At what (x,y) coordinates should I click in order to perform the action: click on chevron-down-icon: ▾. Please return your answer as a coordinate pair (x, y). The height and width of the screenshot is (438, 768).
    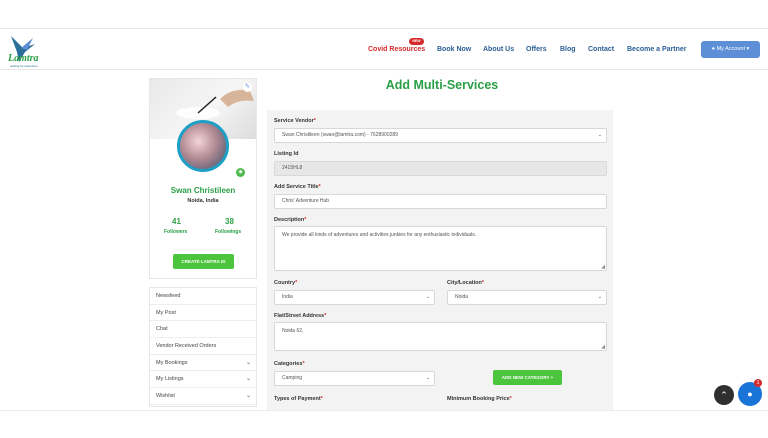
    Looking at the image, I should click on (748, 49).